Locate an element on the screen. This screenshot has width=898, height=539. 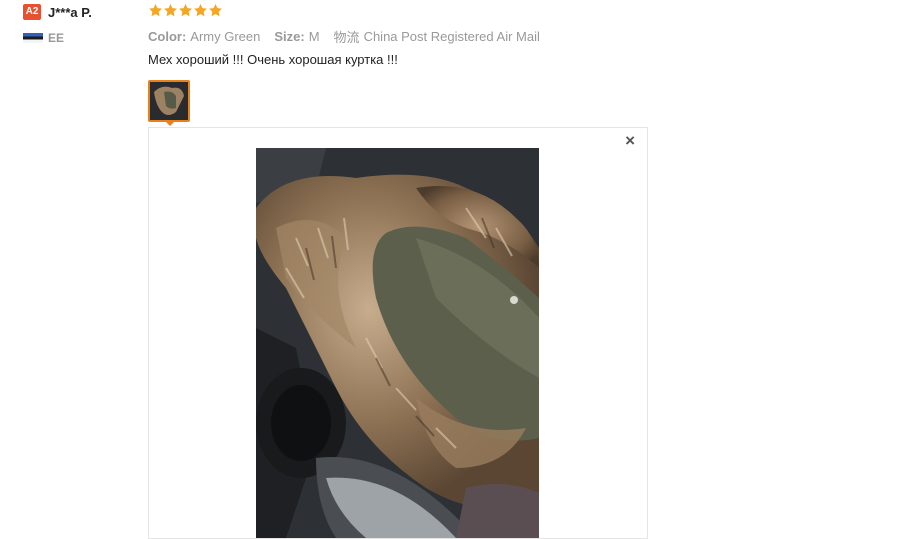
review-thumbnail-wrapper is located at coordinates (169, 103).